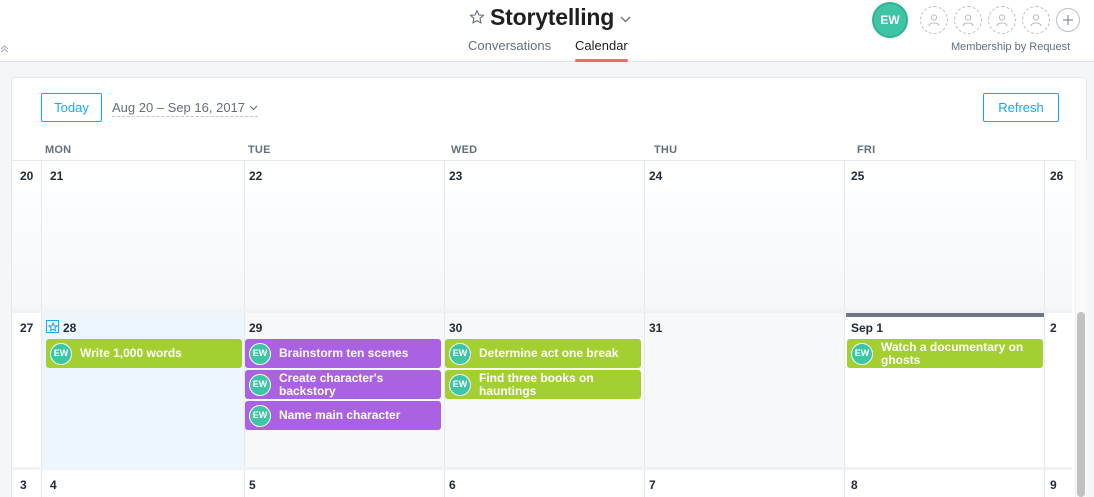  I want to click on task-card: EW Determine act one break, so click(543, 353).